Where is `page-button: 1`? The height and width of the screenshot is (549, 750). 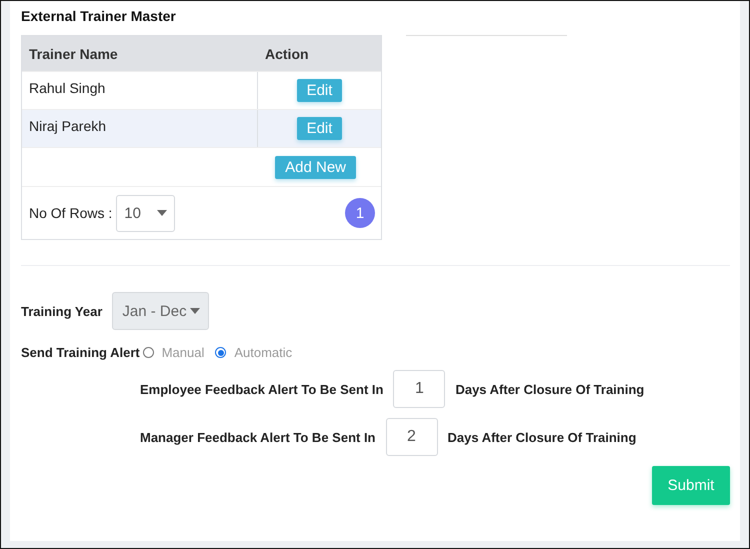 page-button: 1 is located at coordinates (360, 213).